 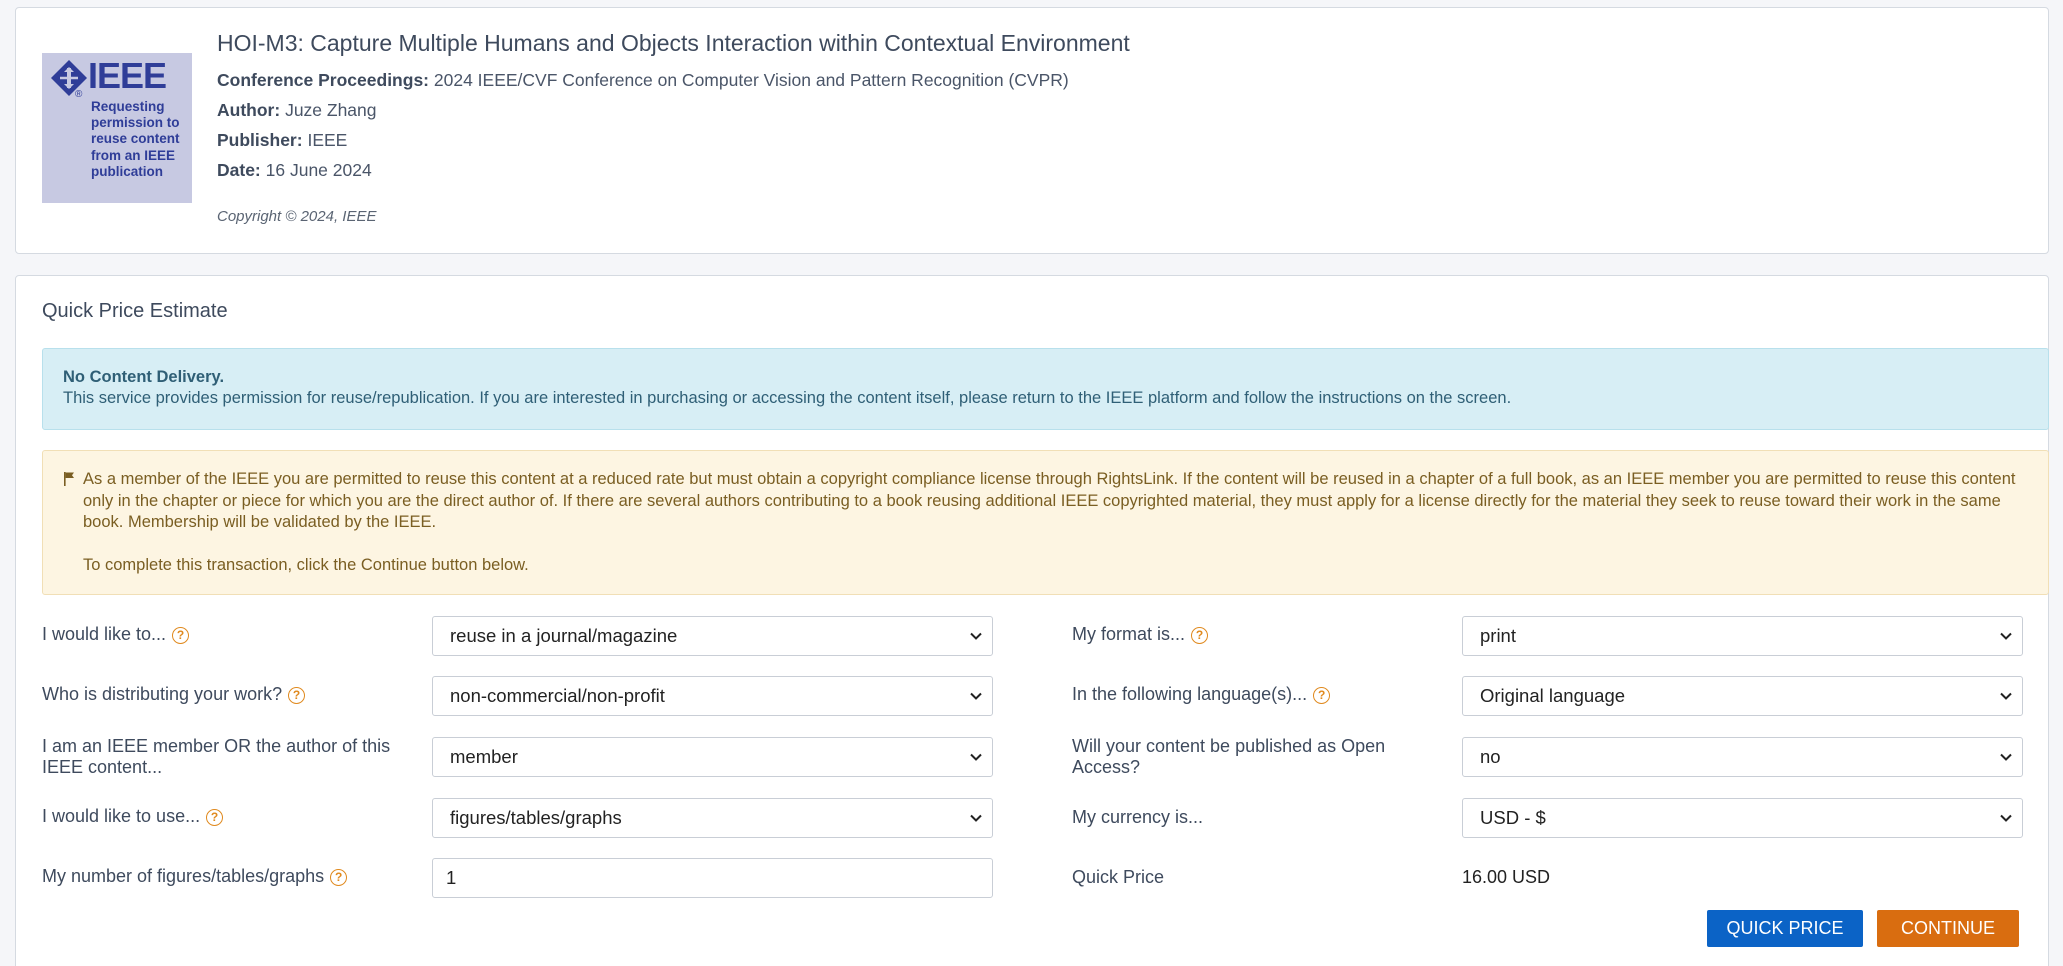 What do you see at coordinates (327, 140) in the screenshot?
I see `publisher-value: IEEE` at bounding box center [327, 140].